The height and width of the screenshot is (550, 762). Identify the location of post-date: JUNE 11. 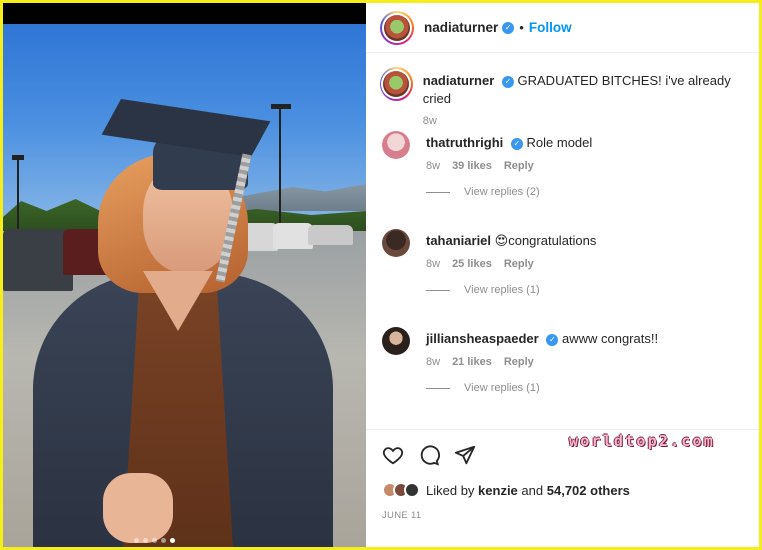
(401, 515).